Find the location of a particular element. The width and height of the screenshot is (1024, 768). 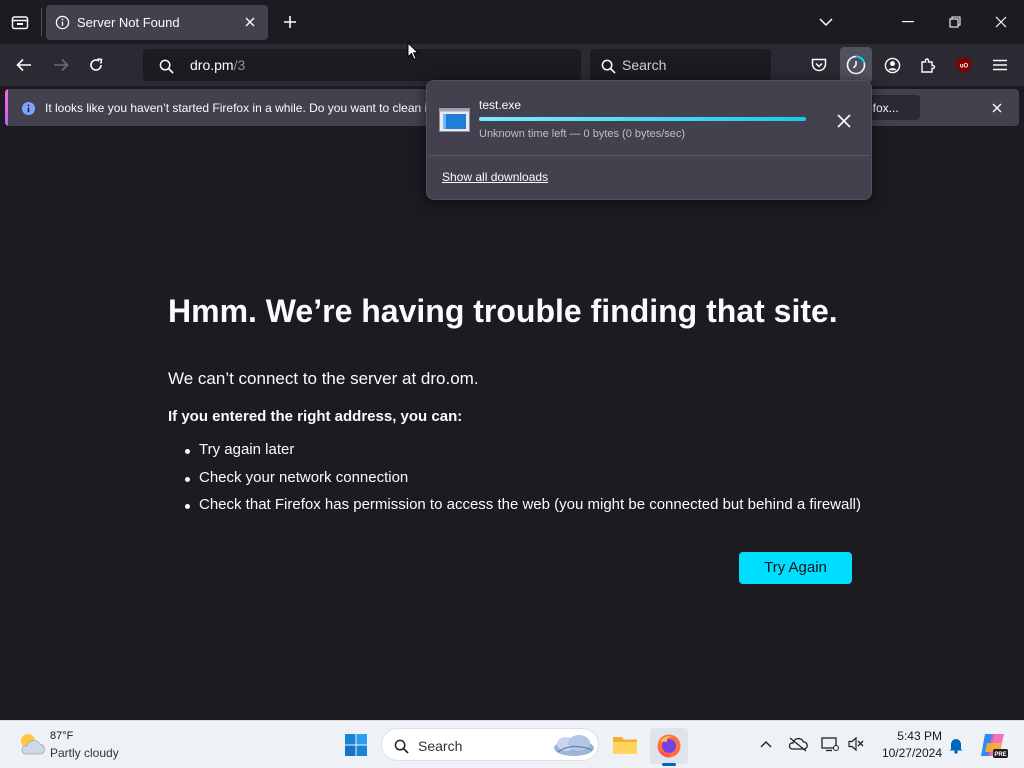

downloads-button is located at coordinates (856, 65).